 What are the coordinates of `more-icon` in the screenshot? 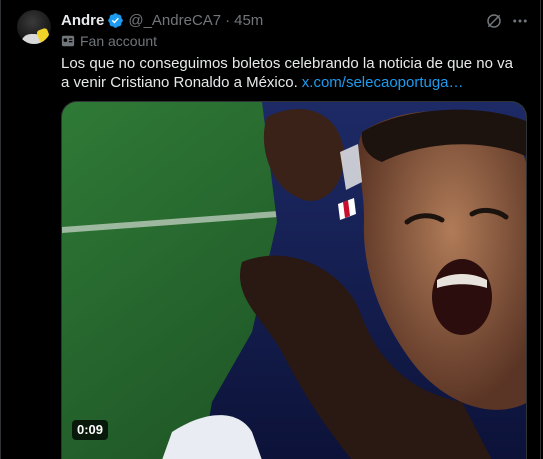 It's located at (520, 21).